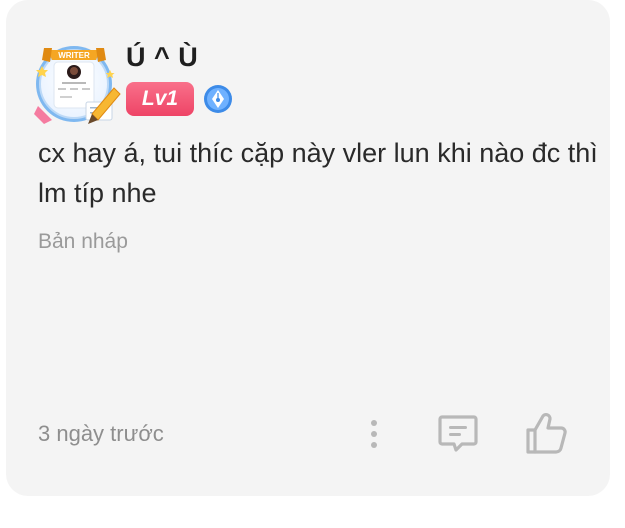 This screenshot has height=528, width=625. I want to click on draft-status: Bản nháp, so click(83, 241).